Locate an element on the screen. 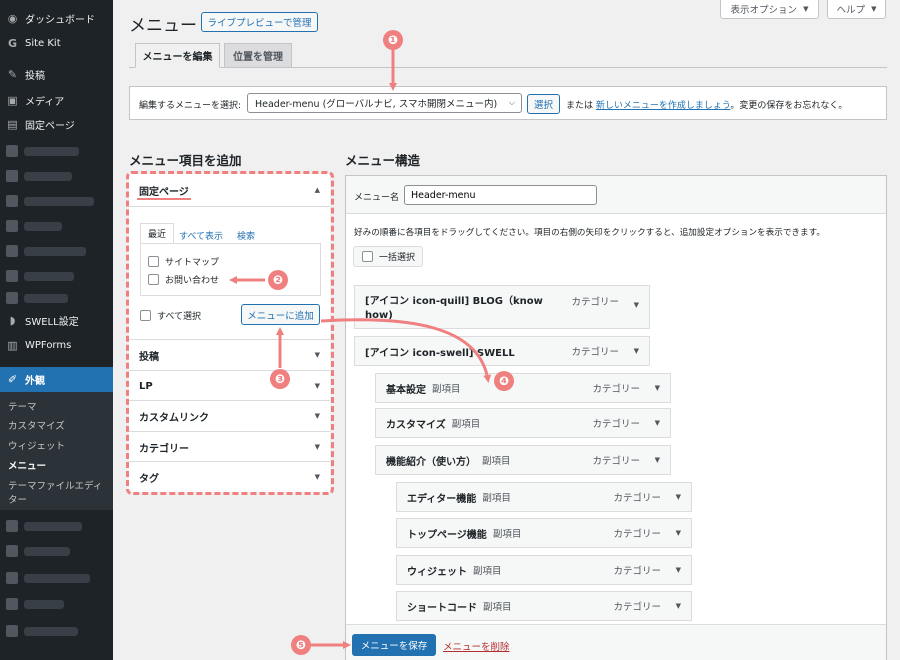  annotation-badge-1: ❶ is located at coordinates (393, 40).